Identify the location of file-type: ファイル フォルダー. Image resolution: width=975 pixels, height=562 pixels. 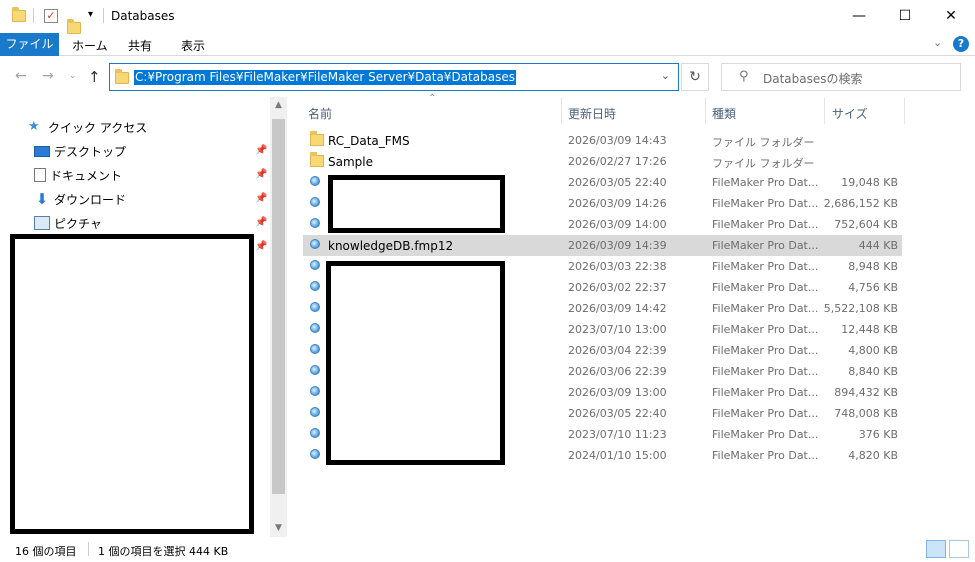
(763, 142).